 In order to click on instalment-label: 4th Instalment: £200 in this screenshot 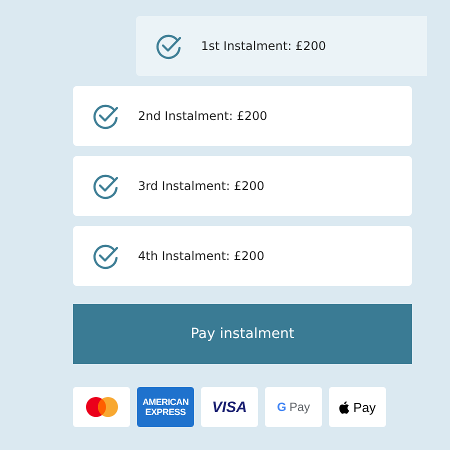, I will do `click(201, 256)`.